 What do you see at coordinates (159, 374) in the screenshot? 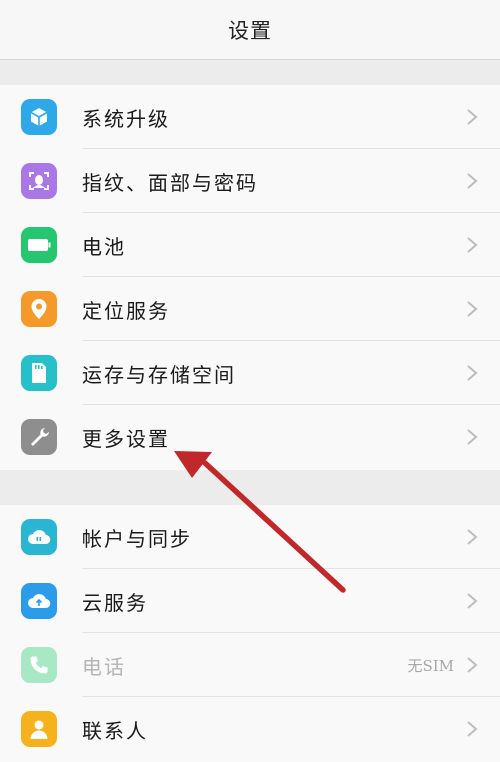
I see `settings-item-label: 运存与存储空间` at bounding box center [159, 374].